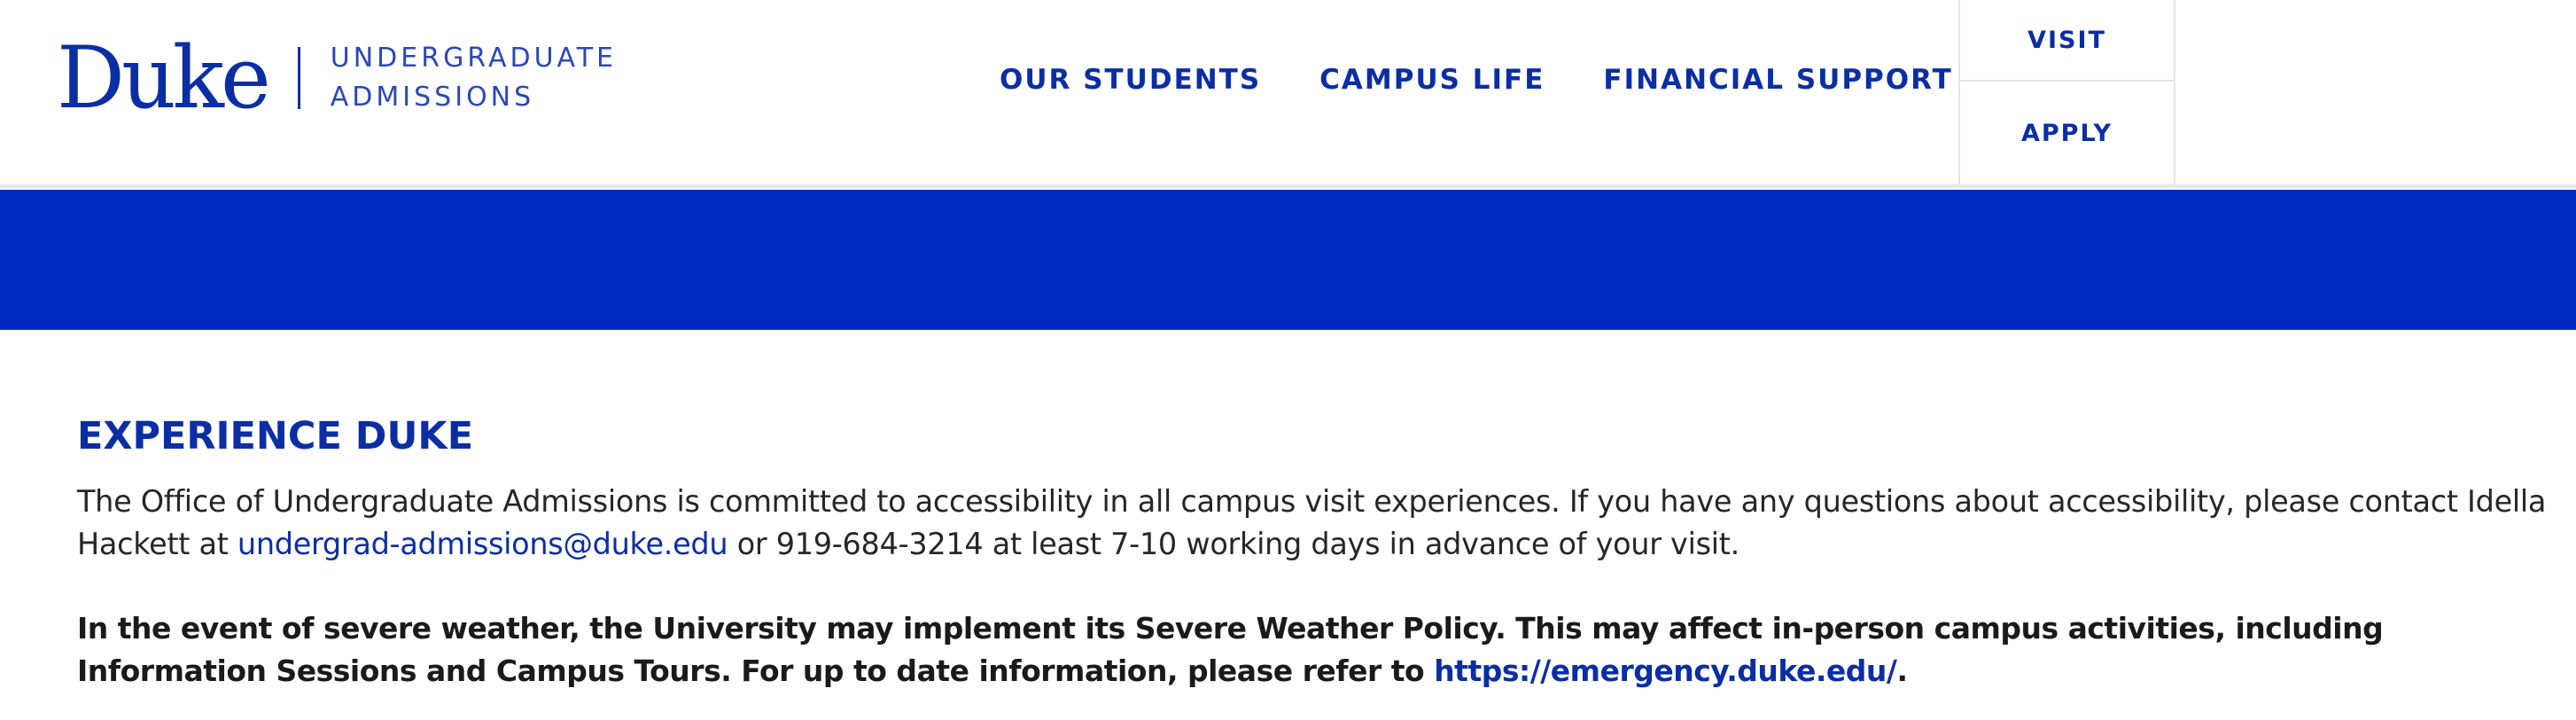 This screenshot has width=2576, height=720. Describe the element at coordinates (474, 58) in the screenshot. I see `logo-subtitle-line1: UNDERGRADUATE` at that location.